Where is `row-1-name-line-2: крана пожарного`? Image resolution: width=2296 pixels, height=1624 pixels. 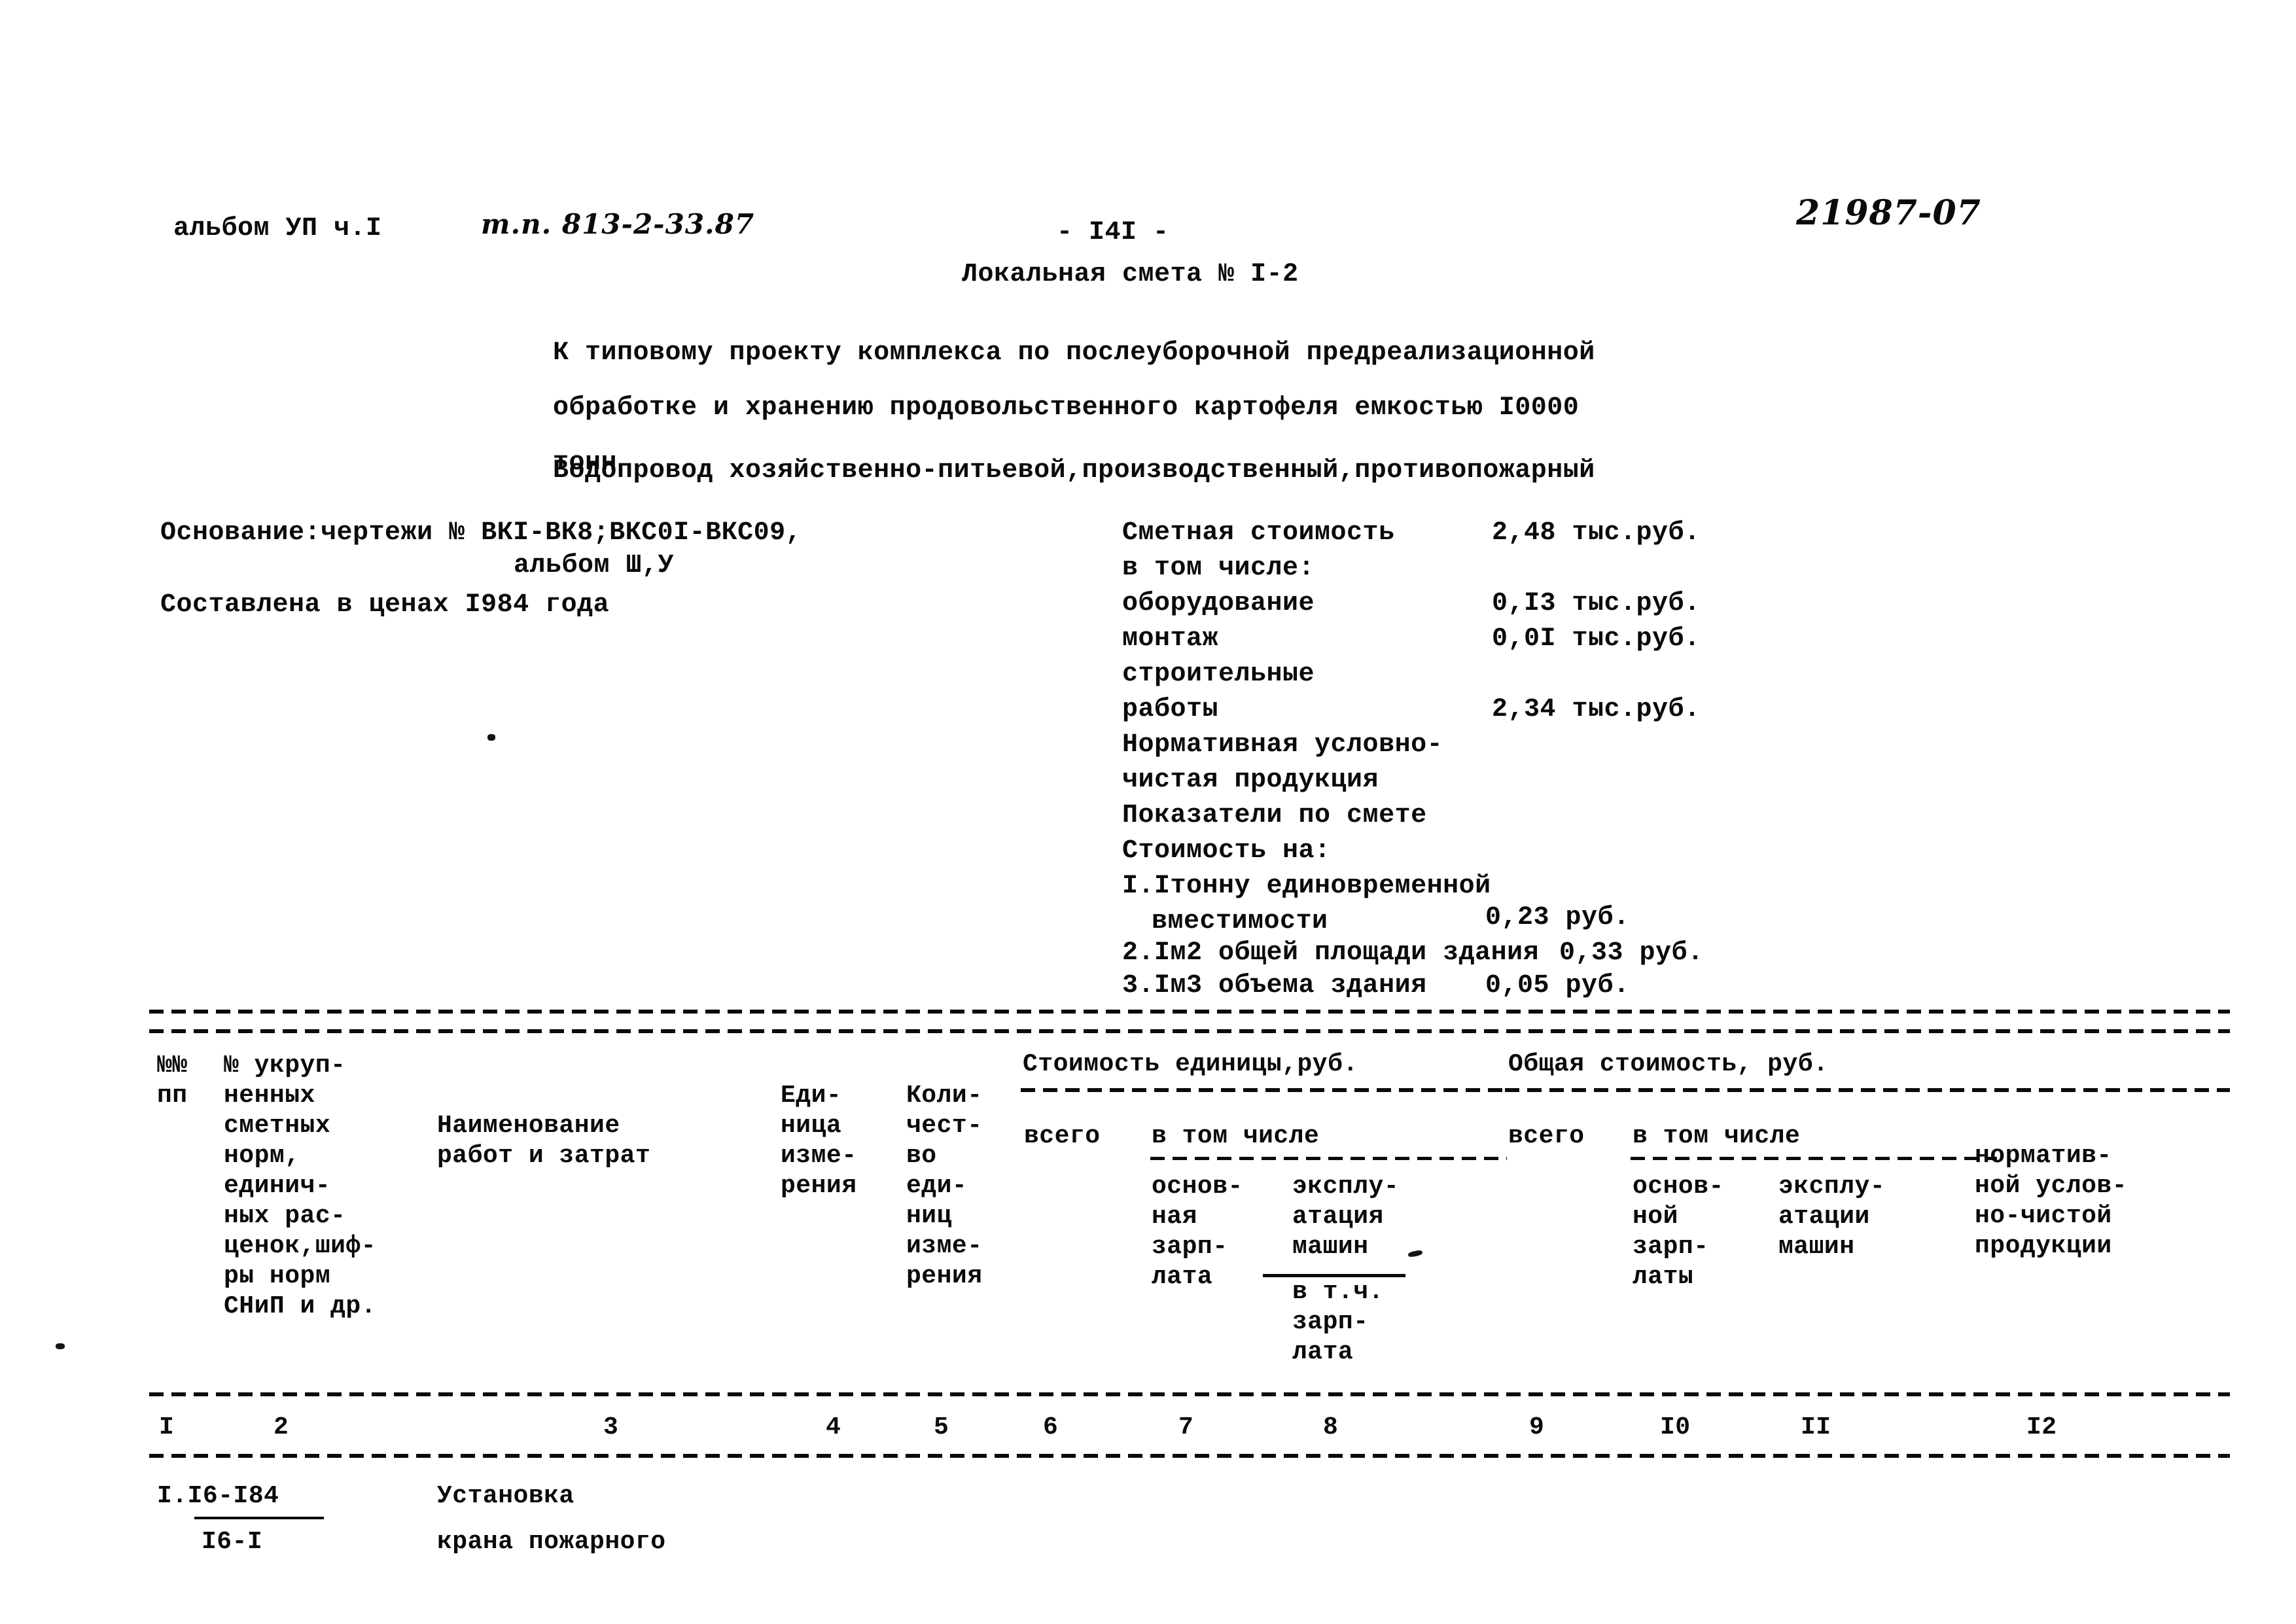 row-1-name-line-2: крана пожарного is located at coordinates (551, 1542).